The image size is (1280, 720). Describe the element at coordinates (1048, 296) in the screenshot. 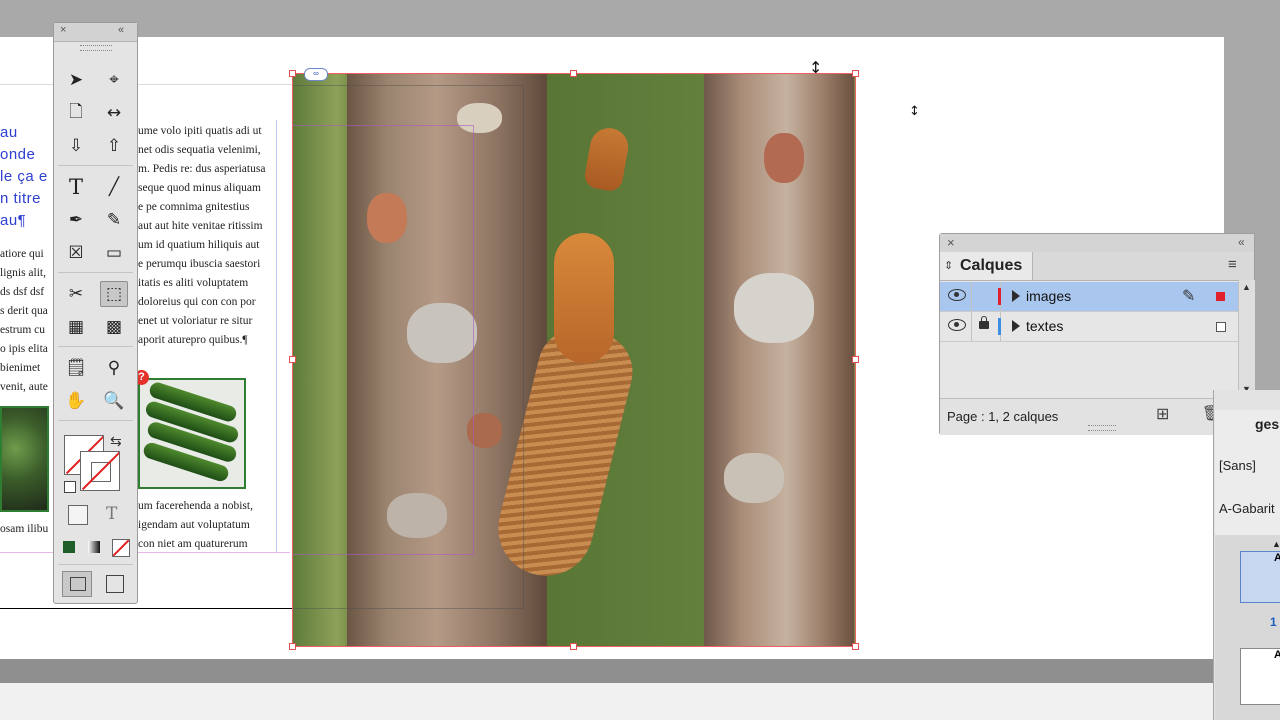

I see `layer-name: images` at that location.